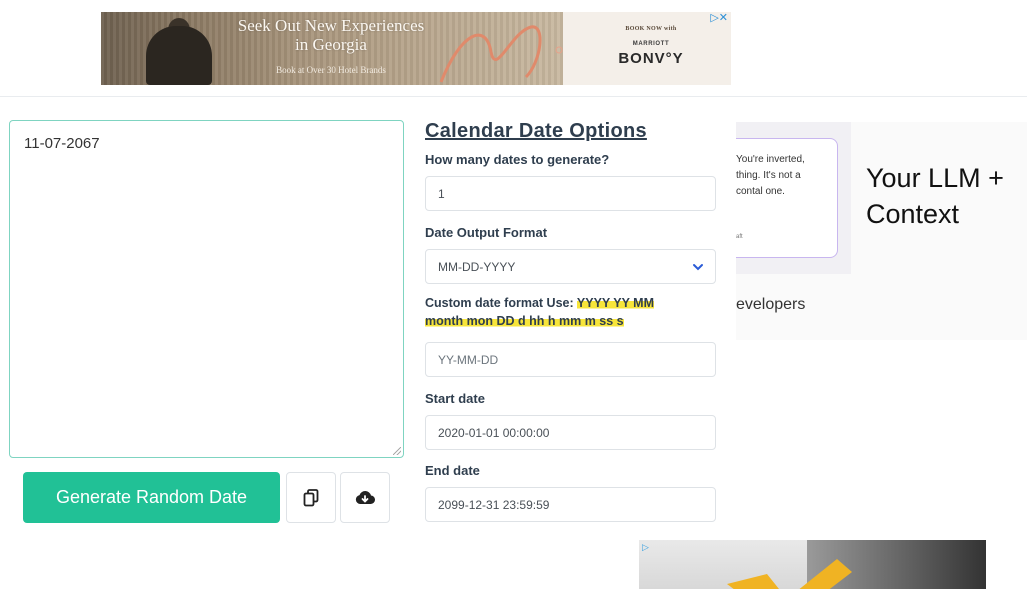 The image size is (1027, 589). I want to click on ad-developers-text: evelopers, so click(771, 304).